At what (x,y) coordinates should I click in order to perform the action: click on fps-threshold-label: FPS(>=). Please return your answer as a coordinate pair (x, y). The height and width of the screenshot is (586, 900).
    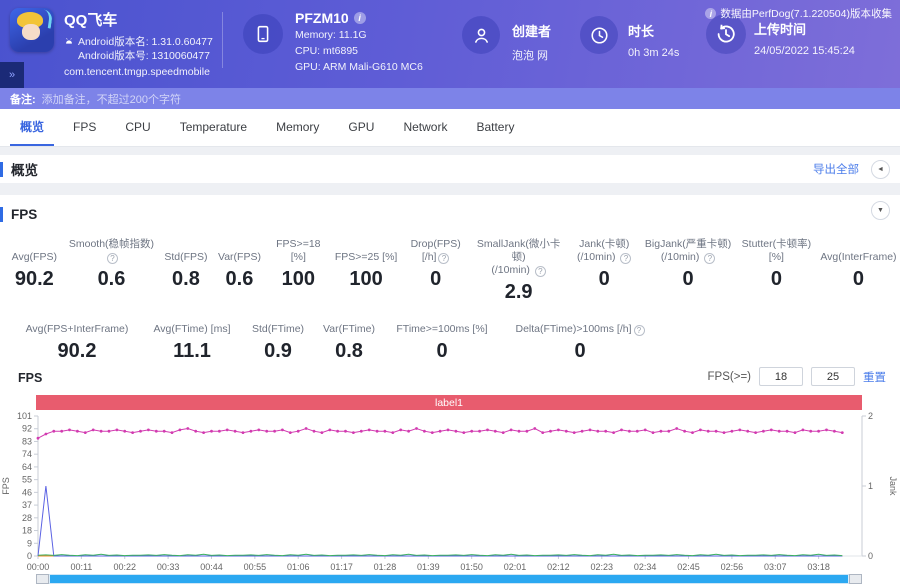
    Looking at the image, I should click on (729, 376).